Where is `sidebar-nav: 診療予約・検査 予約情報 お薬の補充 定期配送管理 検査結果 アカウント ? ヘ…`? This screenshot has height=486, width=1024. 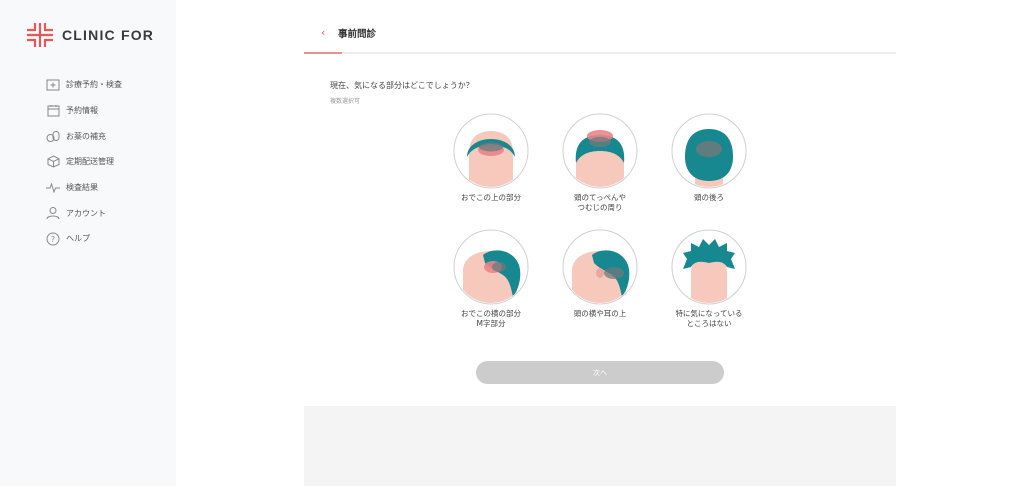
sidebar-nav: 診療予約・検査 予約情報 お薬の補充 定期配送管理 検査結果 アカウント ? ヘ… is located at coordinates (84, 162).